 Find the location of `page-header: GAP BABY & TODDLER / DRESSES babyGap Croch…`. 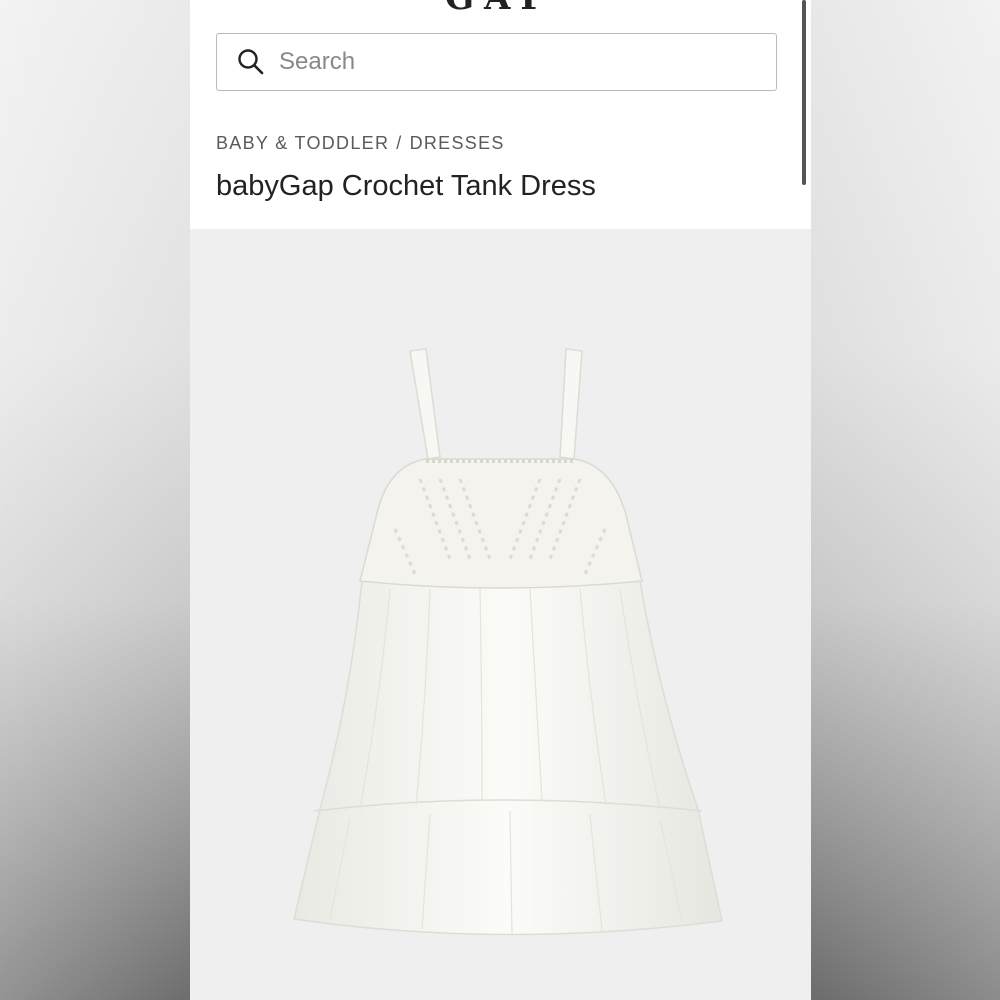

page-header: GAP BABY & TODDLER / DRESSES babyGap Croch… is located at coordinates (500, 114).